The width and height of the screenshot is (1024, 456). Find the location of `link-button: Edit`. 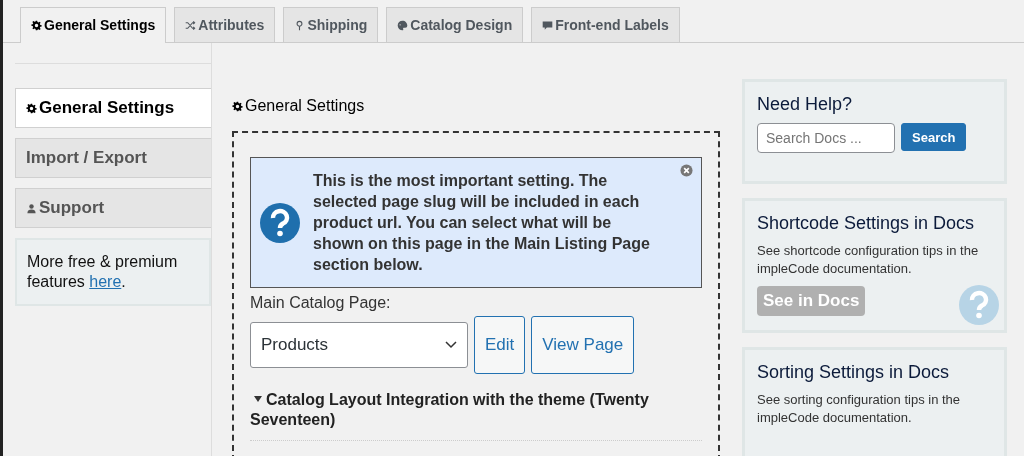

link-button: Edit is located at coordinates (500, 345).